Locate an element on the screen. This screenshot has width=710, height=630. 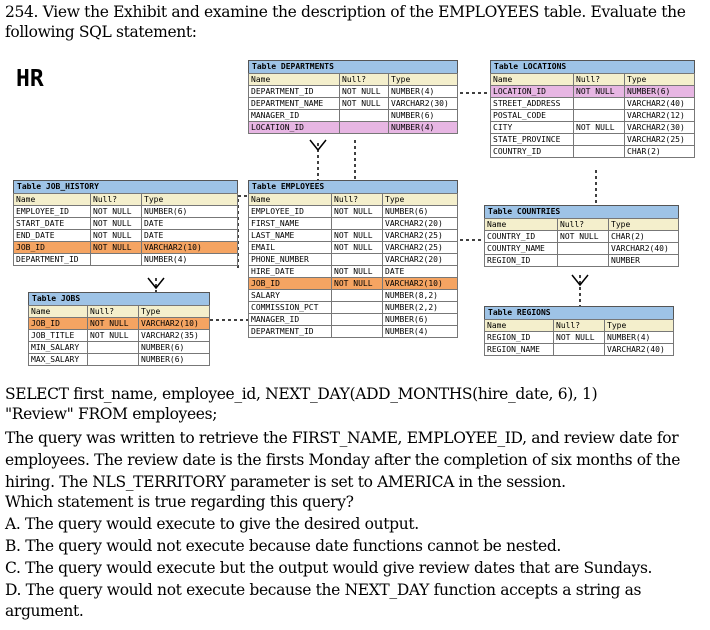
table-cell: NUMBER is located at coordinates (643, 260).